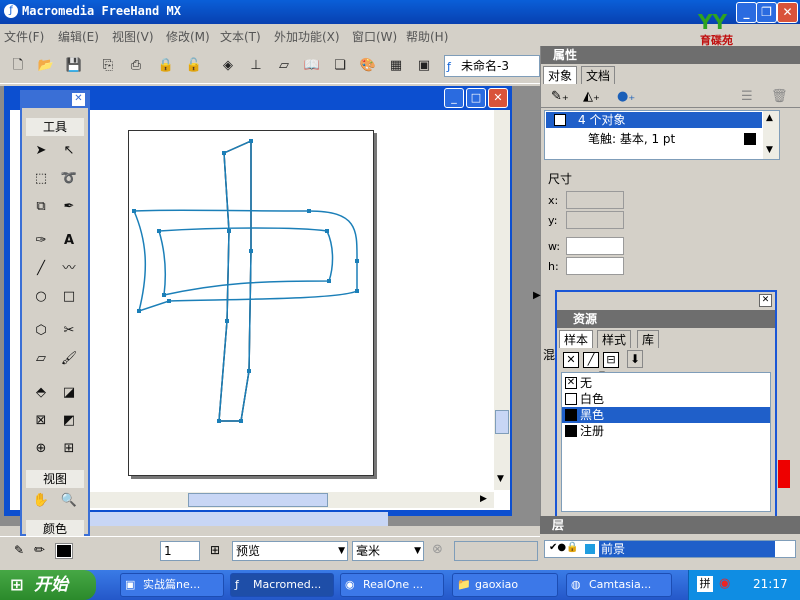 The height and width of the screenshot is (600, 800). I want to click on swatch-item-white: 白色, so click(666, 399).